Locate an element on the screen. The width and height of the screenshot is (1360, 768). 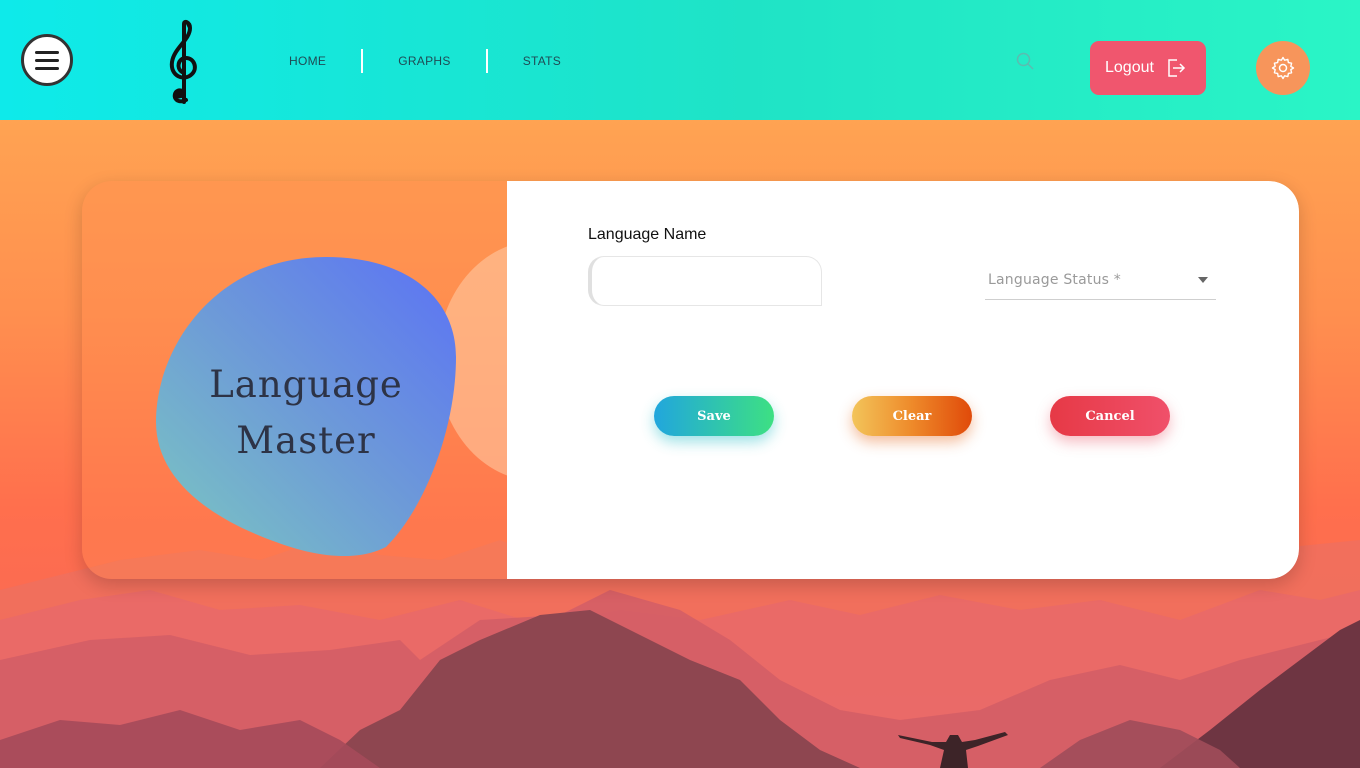
search-icon is located at coordinates (1025, 61).